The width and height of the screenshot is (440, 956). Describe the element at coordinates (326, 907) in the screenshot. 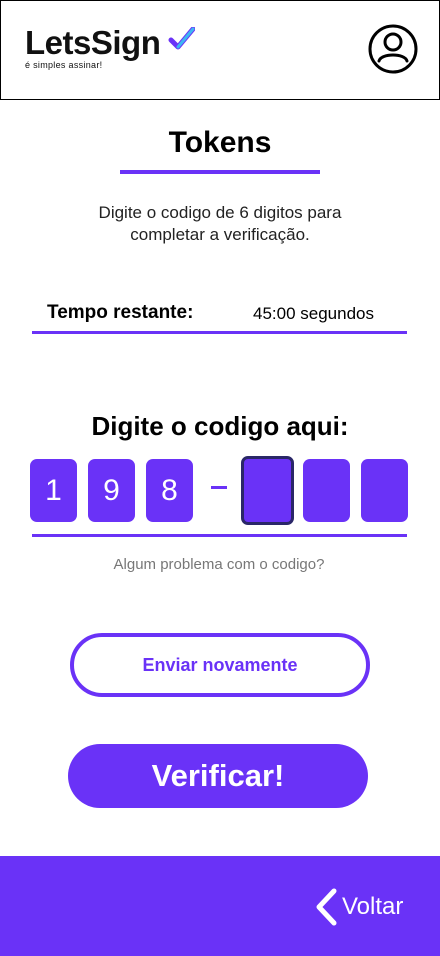

I see `chevron-left-icon` at that location.